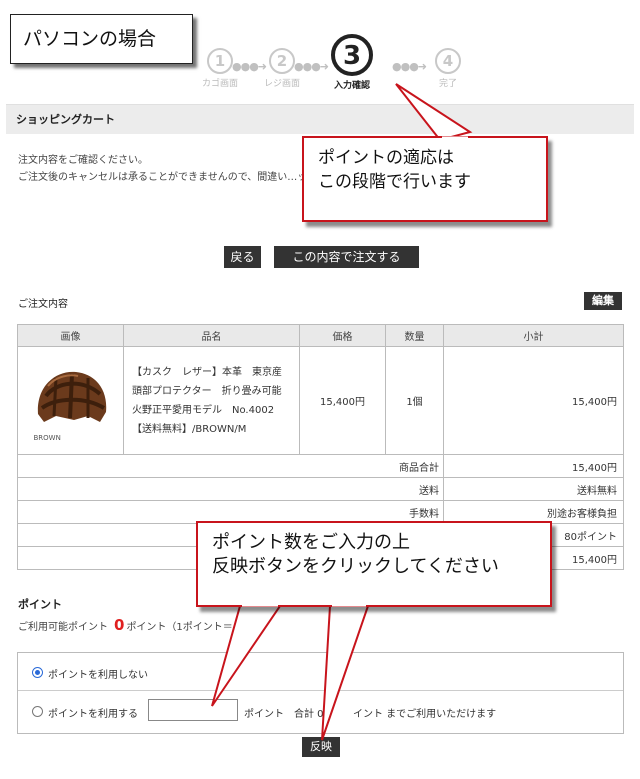 The height and width of the screenshot is (779, 640). I want to click on summary-row: 送料 送料無料, so click(320, 489).